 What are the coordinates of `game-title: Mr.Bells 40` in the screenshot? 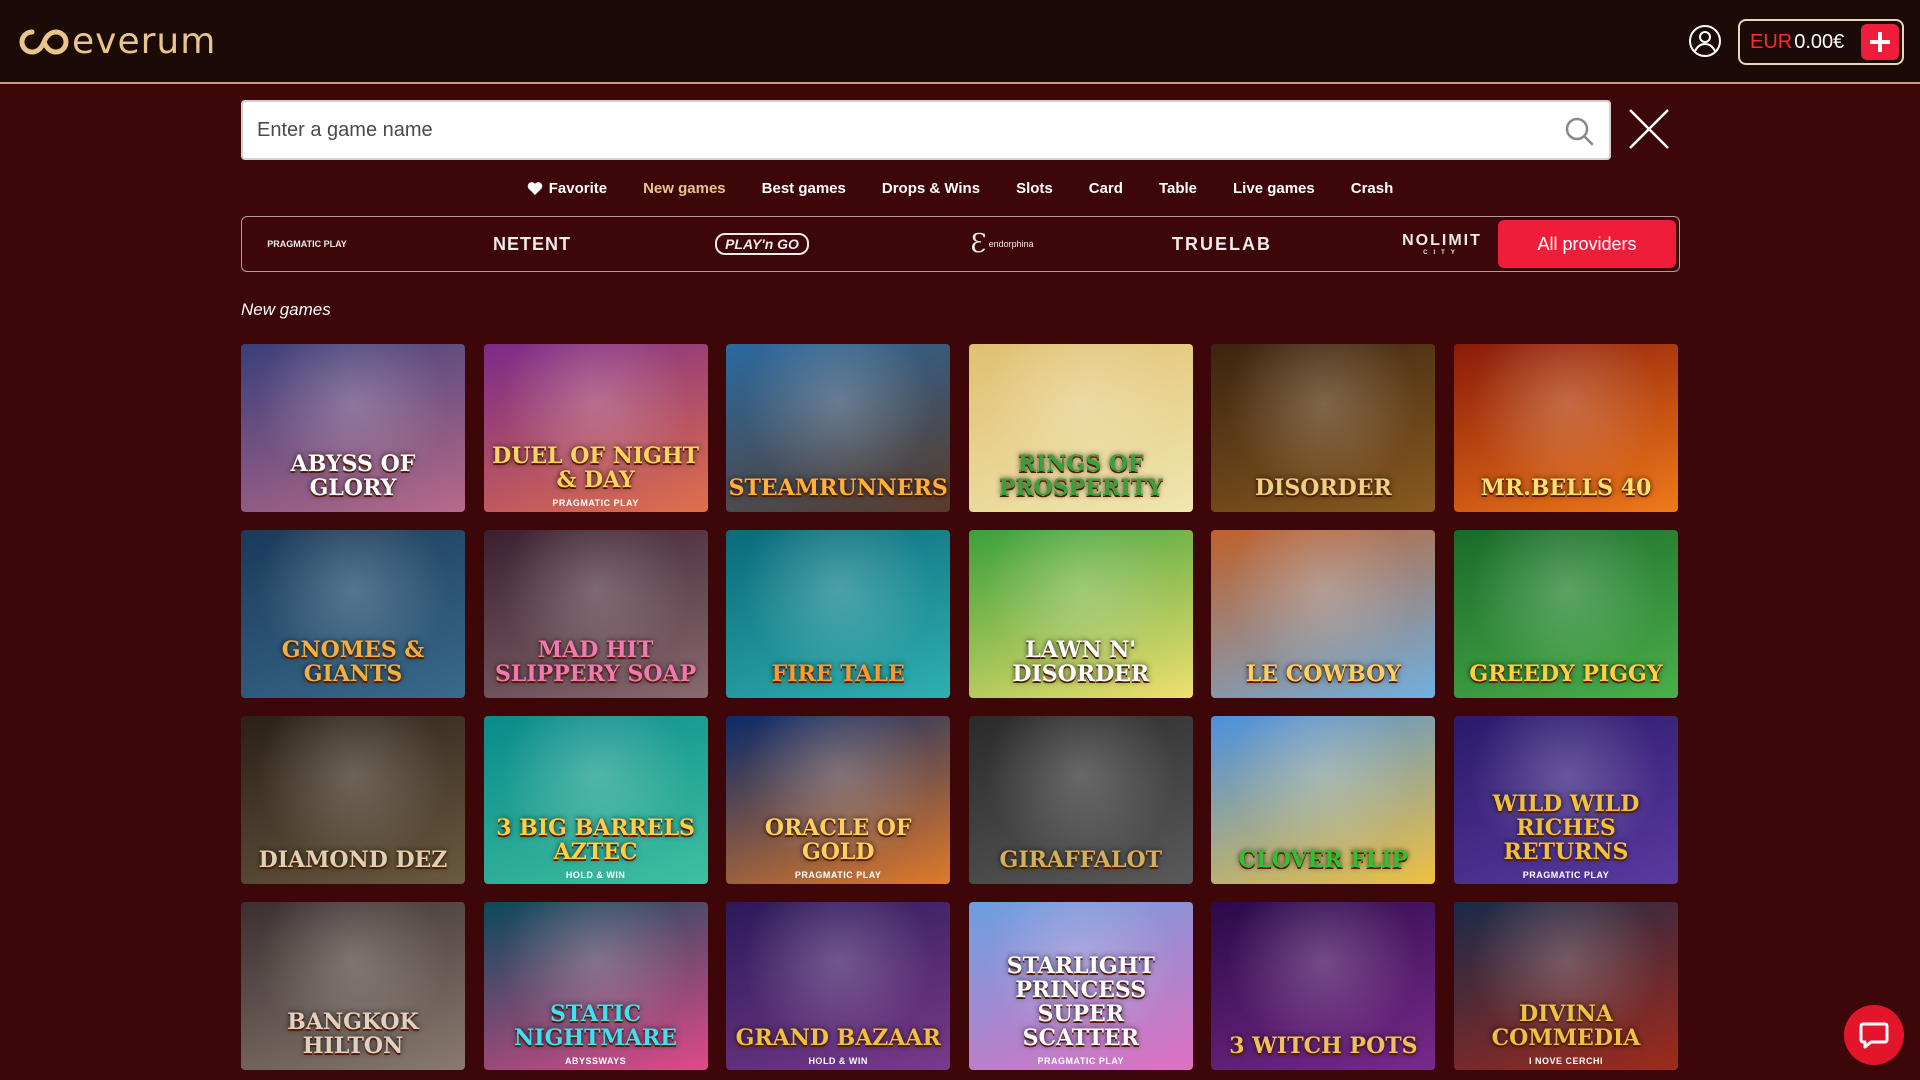 It's located at (1566, 488).